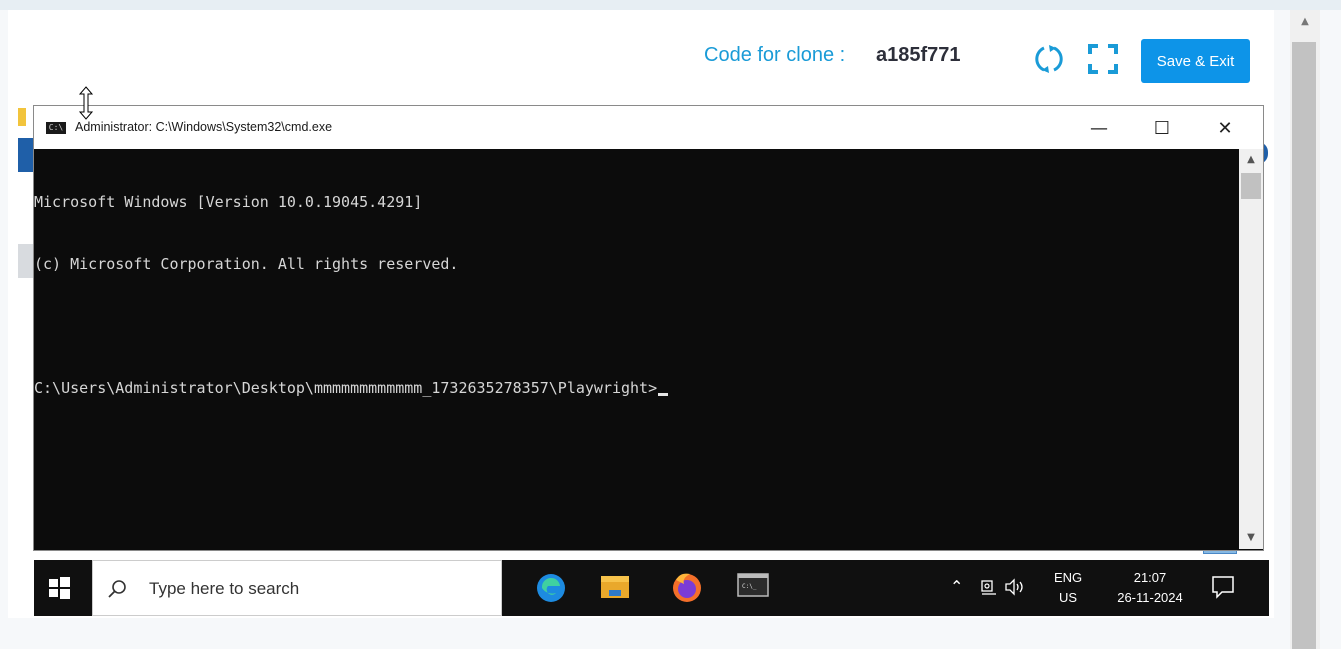  Describe the element at coordinates (26, 261) in the screenshot. I see `page-gray-bar` at that location.